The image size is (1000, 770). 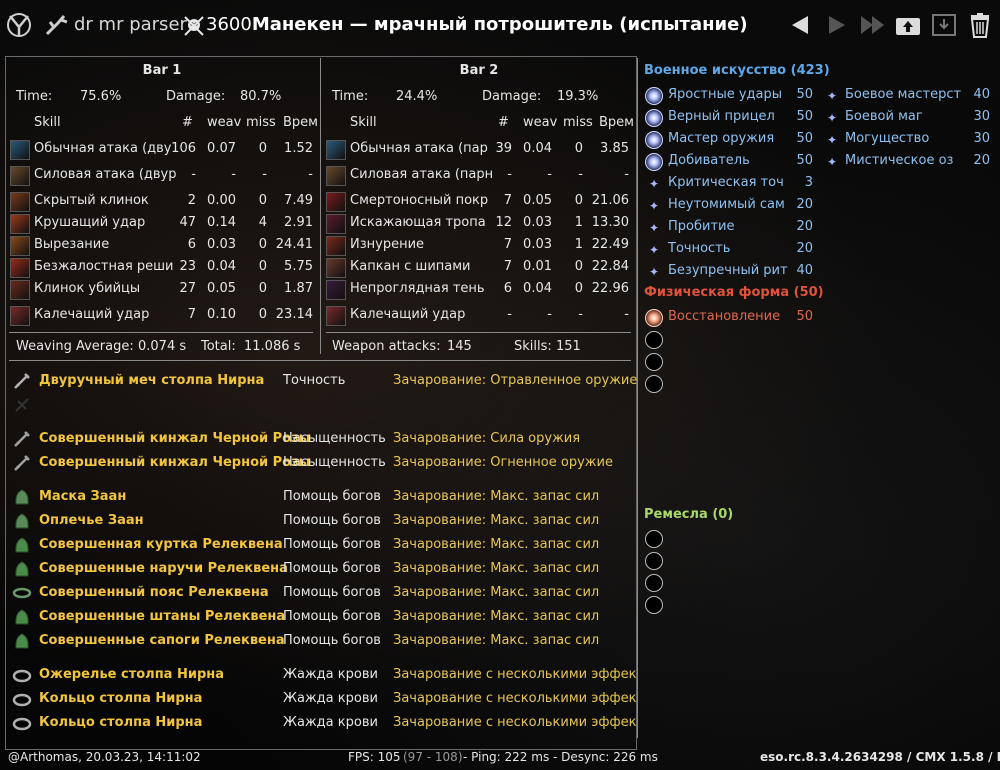 I want to click on bar2-time-label: Time:, so click(x=350, y=96).